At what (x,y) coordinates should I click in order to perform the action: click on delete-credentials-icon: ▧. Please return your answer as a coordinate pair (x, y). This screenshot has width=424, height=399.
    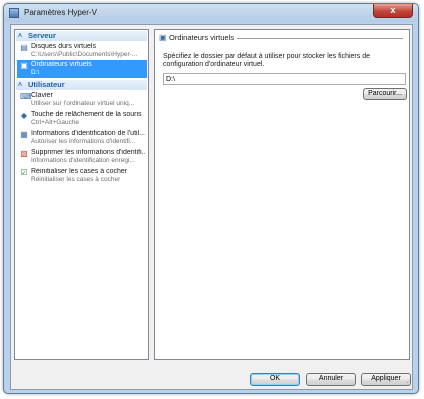
    Looking at the image, I should click on (24, 153).